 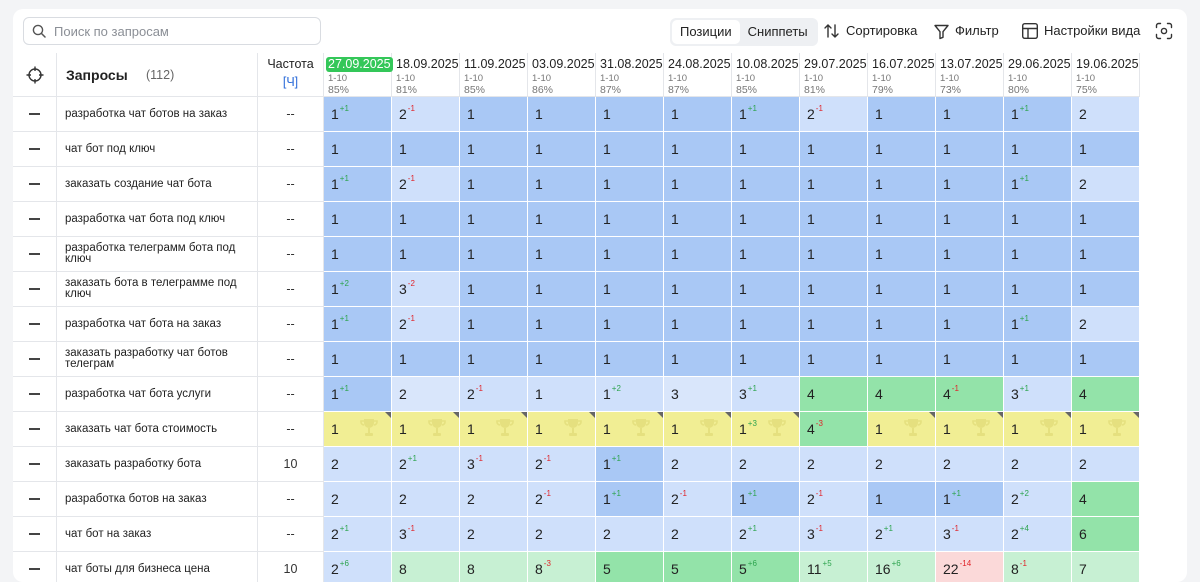 What do you see at coordinates (157, 464) in the screenshot?
I see `query-cell: заказать разработку бота` at bounding box center [157, 464].